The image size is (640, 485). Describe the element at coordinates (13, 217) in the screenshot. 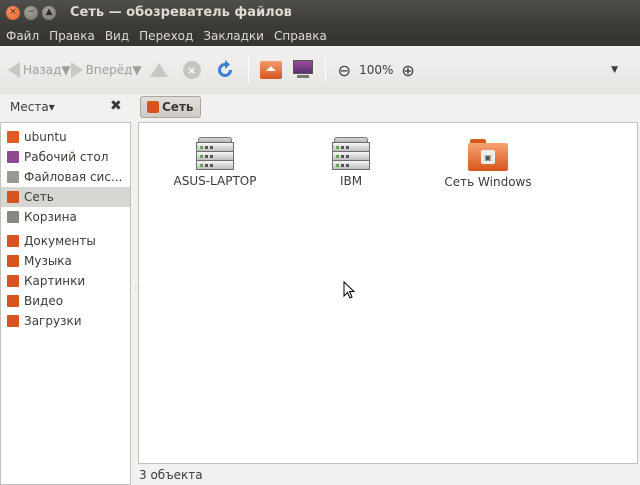

I see `trash-icon` at that location.